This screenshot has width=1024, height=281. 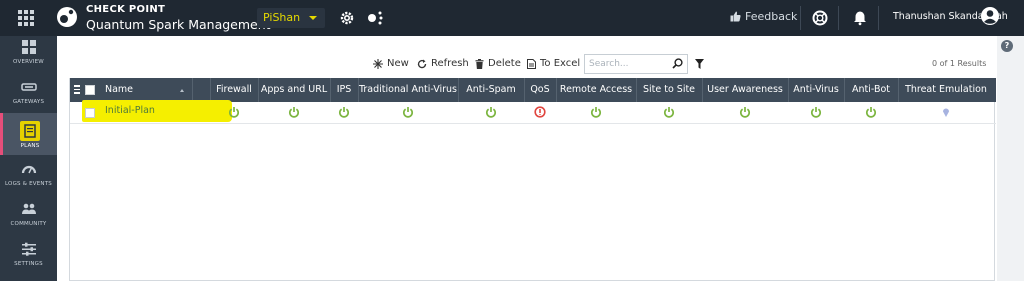 What do you see at coordinates (699, 64) in the screenshot?
I see `filter-icon` at bounding box center [699, 64].